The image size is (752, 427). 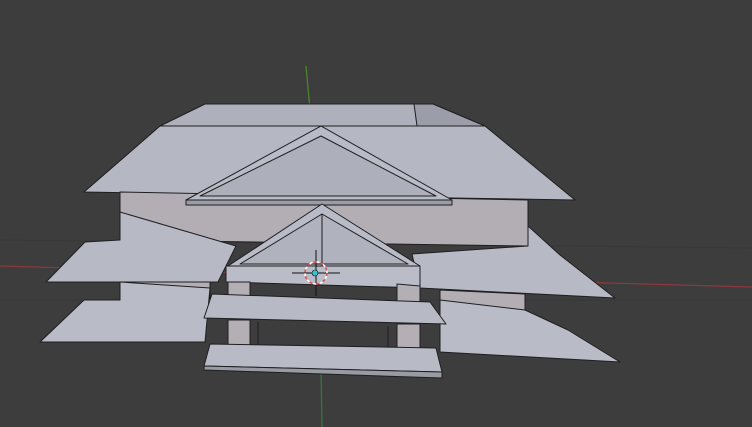 What do you see at coordinates (530, 331) in the screenshot?
I see `lower-roof-right` at bounding box center [530, 331].